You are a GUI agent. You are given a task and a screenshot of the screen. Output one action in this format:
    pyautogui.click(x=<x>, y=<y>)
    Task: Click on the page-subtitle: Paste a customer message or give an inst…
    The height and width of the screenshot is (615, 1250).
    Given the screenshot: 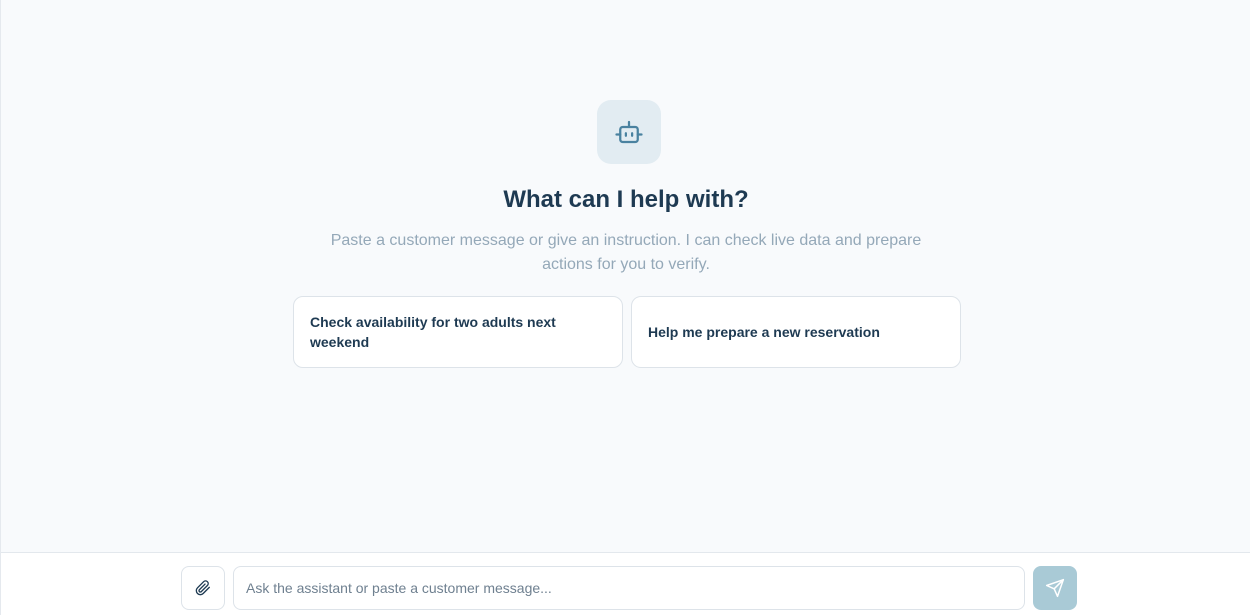 What is the action you would take?
    pyautogui.click(x=626, y=252)
    